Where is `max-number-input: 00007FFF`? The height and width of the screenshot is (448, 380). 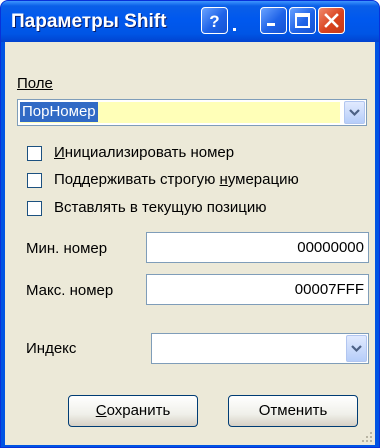 max-number-input: 00007FFF is located at coordinates (257, 289).